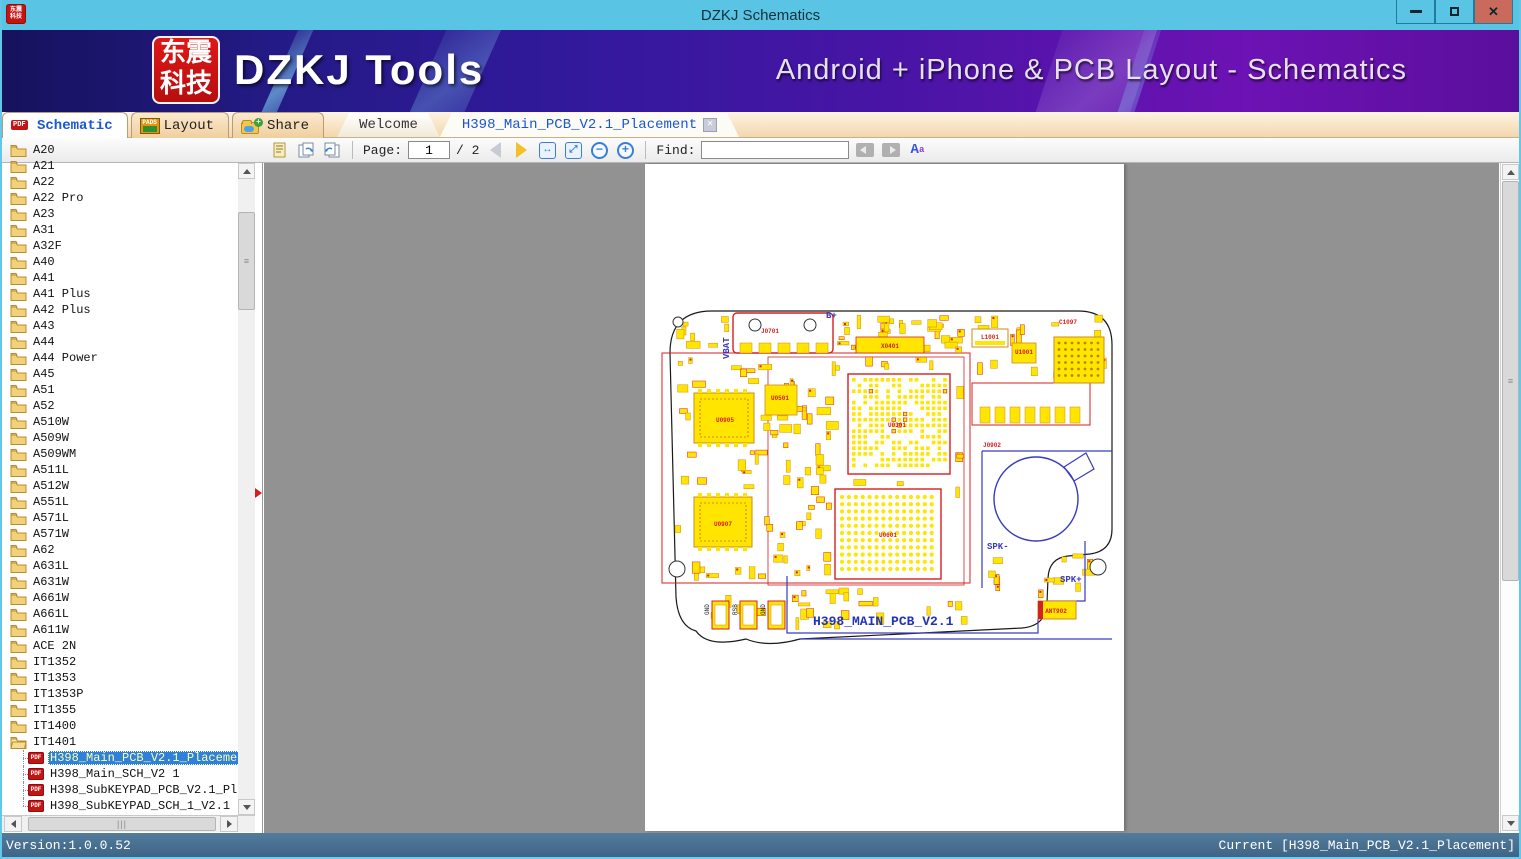 This screenshot has width=1521, height=859. I want to click on tree-folder-item: A631L, so click(120, 566).